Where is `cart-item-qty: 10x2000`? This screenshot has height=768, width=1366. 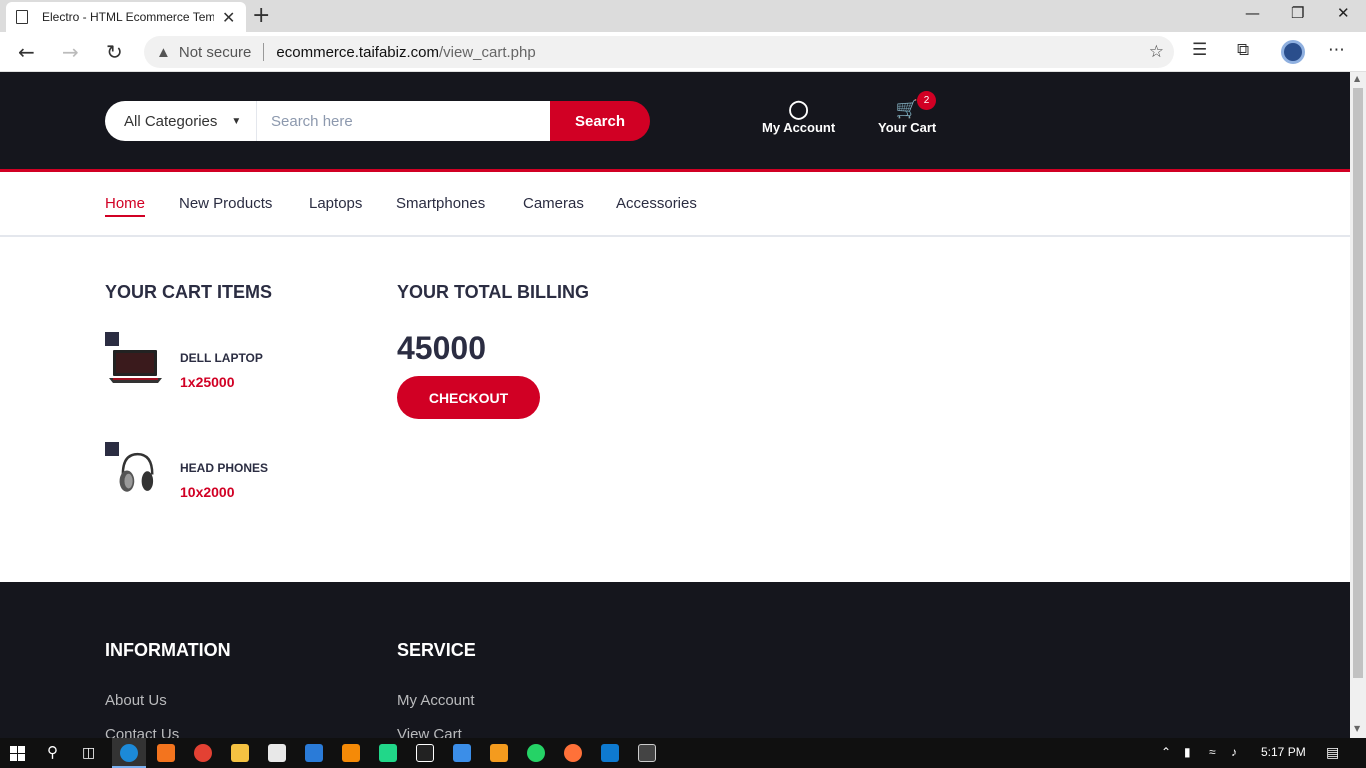
cart-item-qty: 10x2000 is located at coordinates (207, 492).